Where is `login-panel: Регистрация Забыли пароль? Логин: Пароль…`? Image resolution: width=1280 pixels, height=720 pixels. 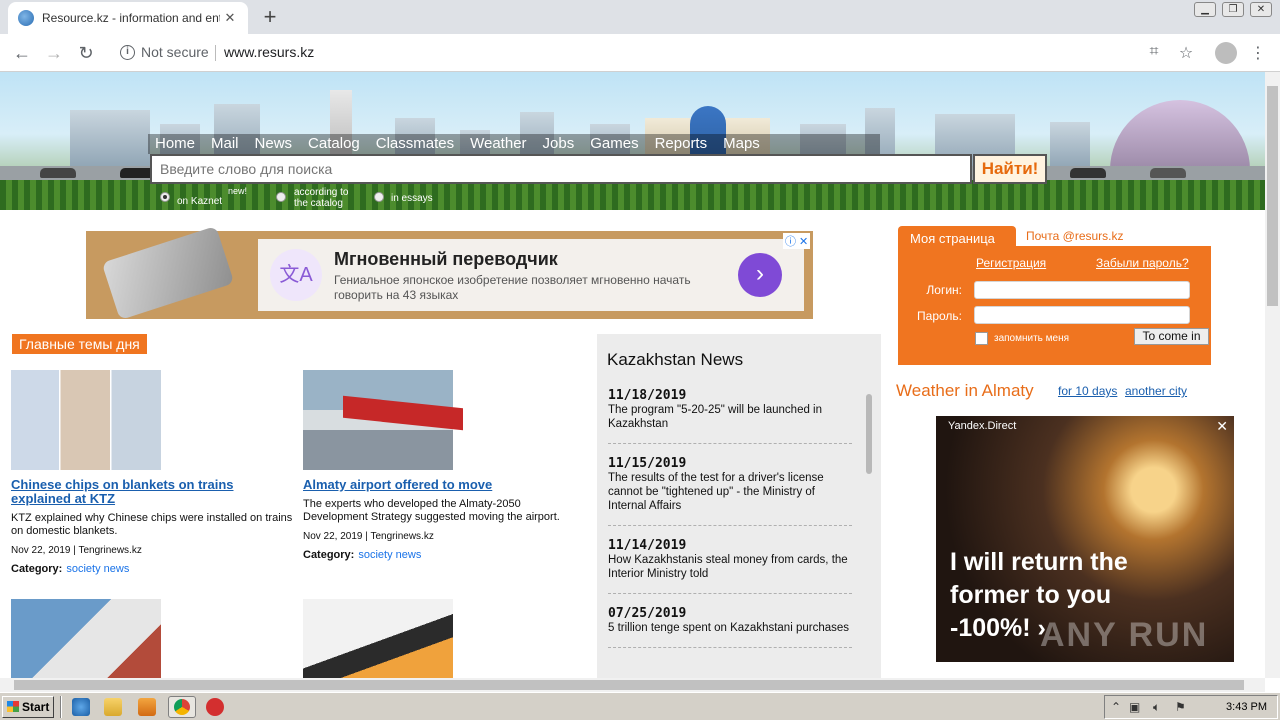
login-panel: Регистрация Забыли пароль? Логин: Пароль… is located at coordinates (1054, 305).